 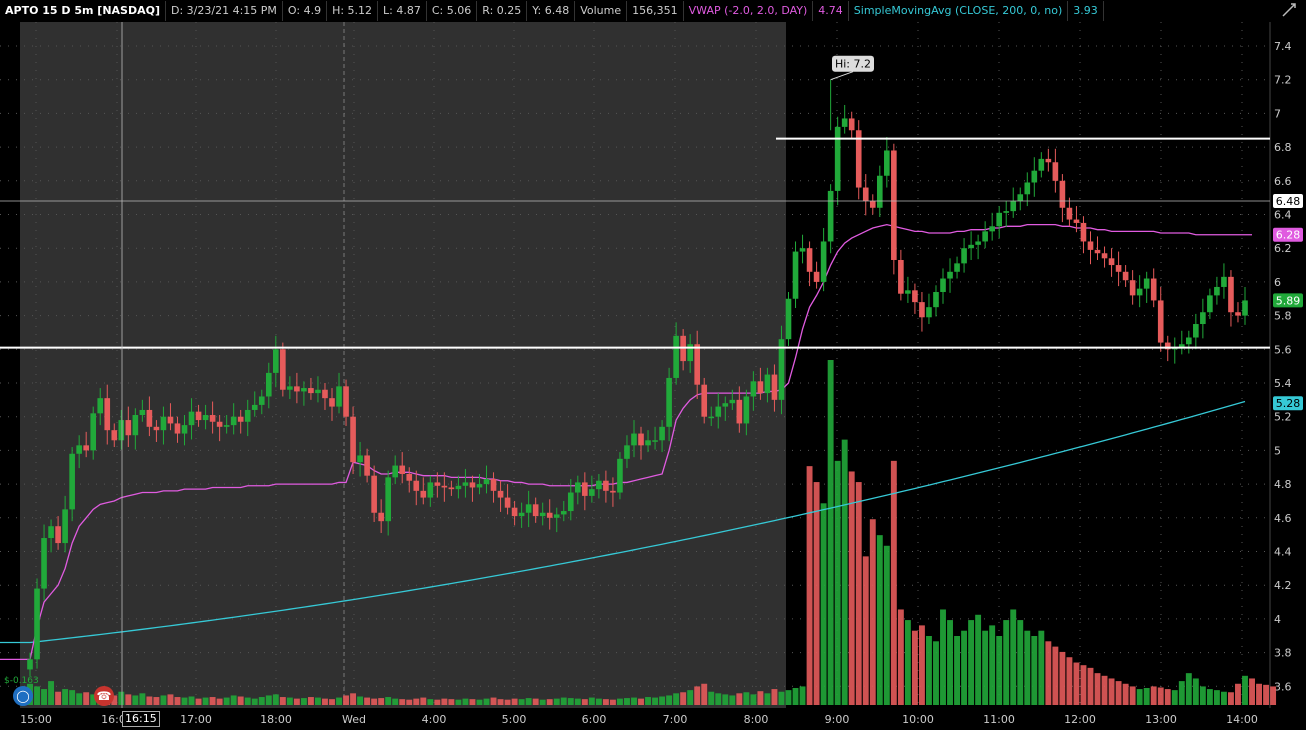 What do you see at coordinates (1161, 719) in the screenshot?
I see `x-tick-label: 13:00` at bounding box center [1161, 719].